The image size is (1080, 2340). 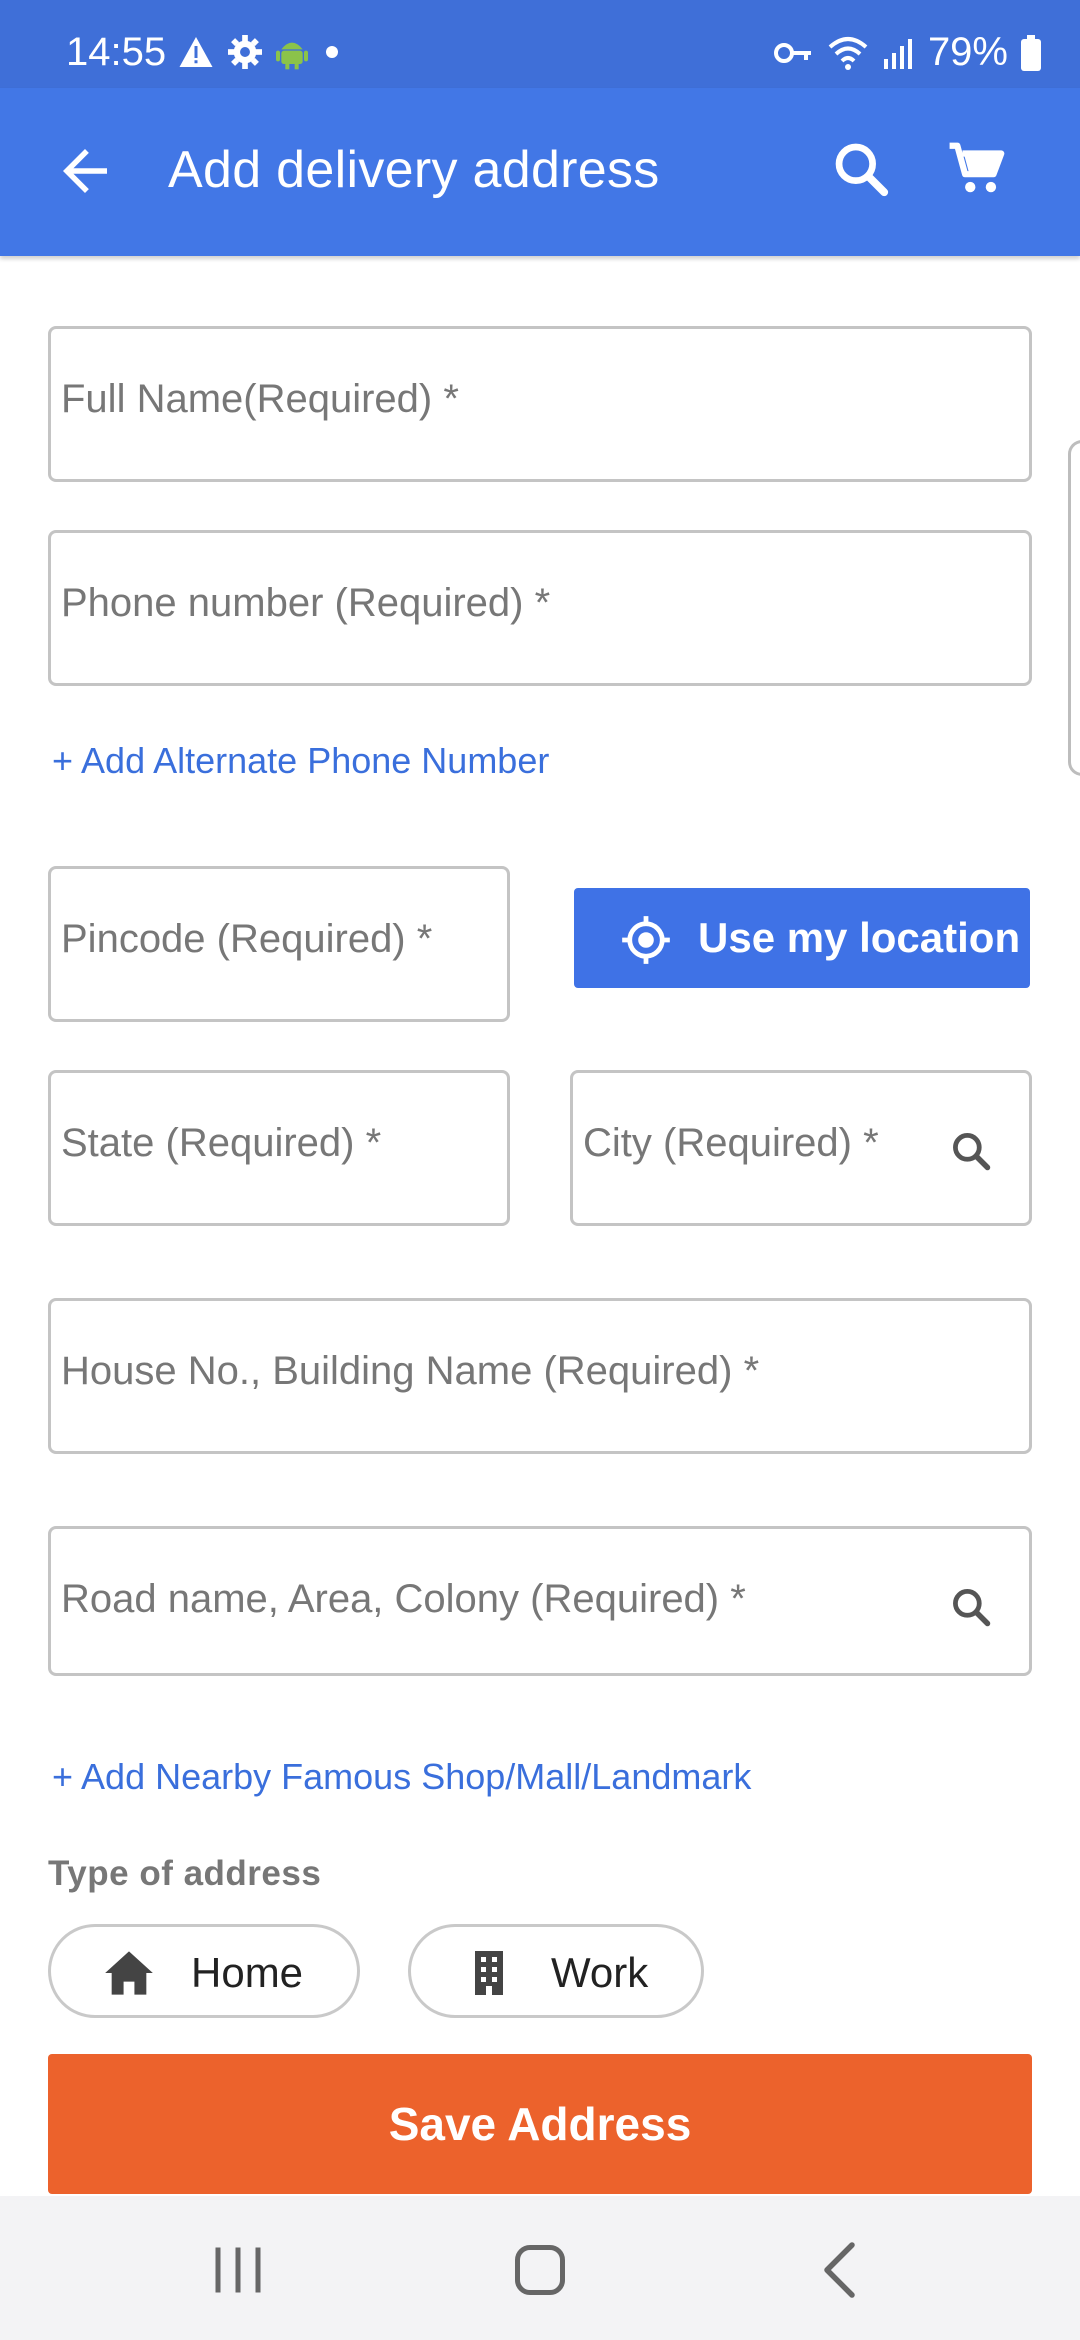 What do you see at coordinates (414, 170) in the screenshot?
I see `page-title: Add delivery address` at bounding box center [414, 170].